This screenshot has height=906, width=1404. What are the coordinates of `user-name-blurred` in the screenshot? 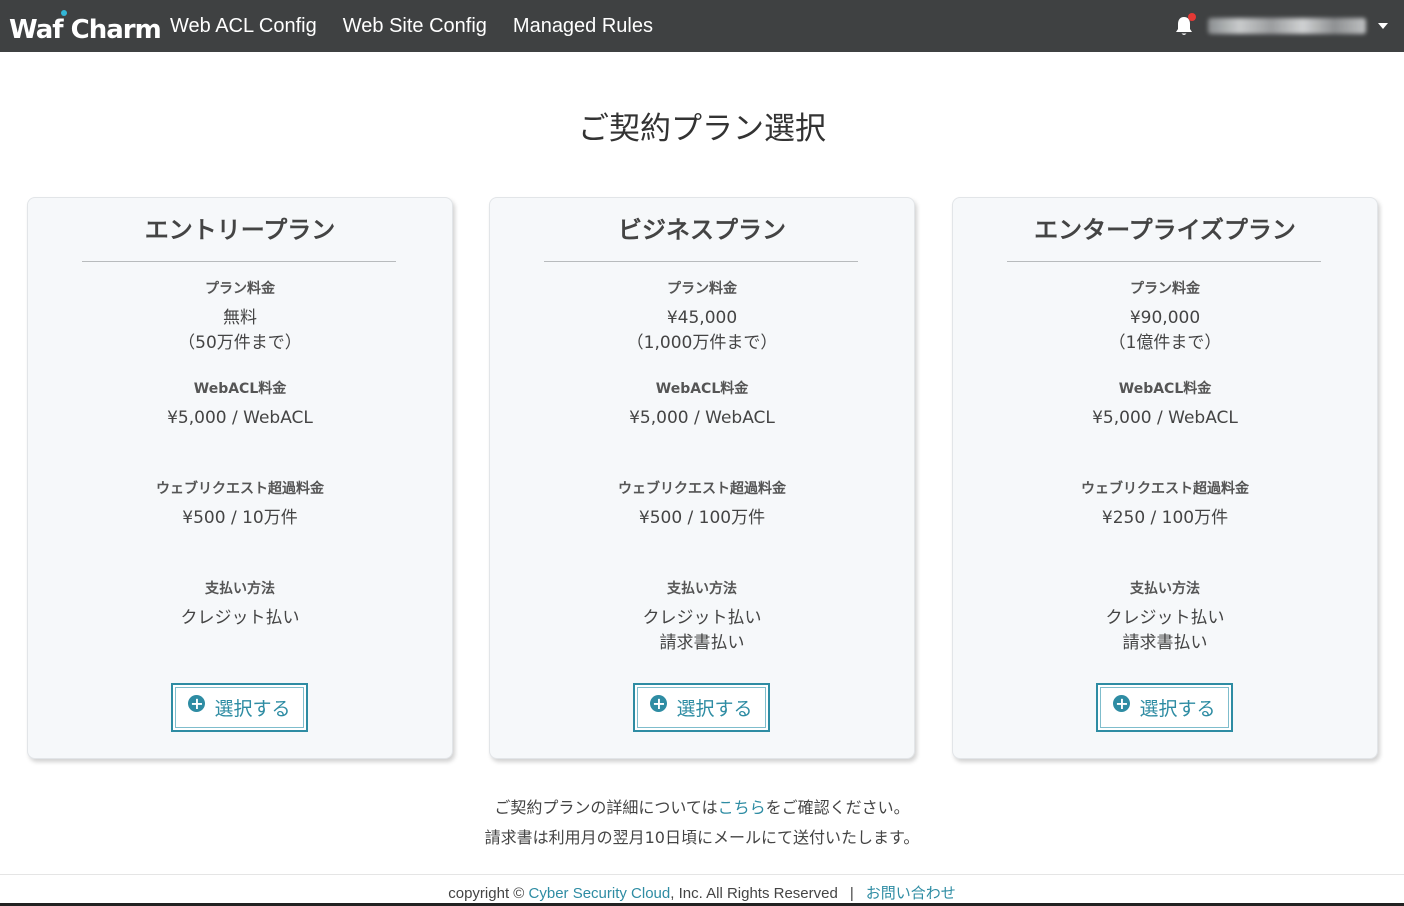 It's located at (1287, 26).